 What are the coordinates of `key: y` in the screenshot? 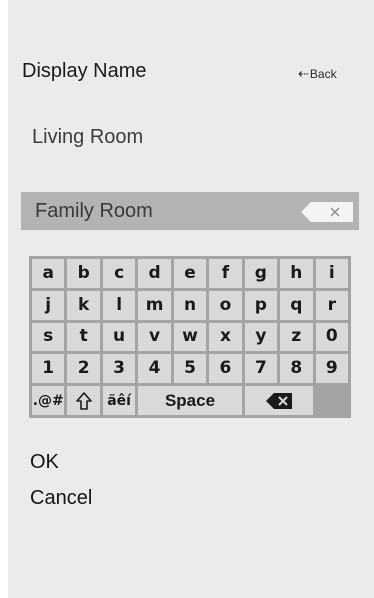 It's located at (261, 337).